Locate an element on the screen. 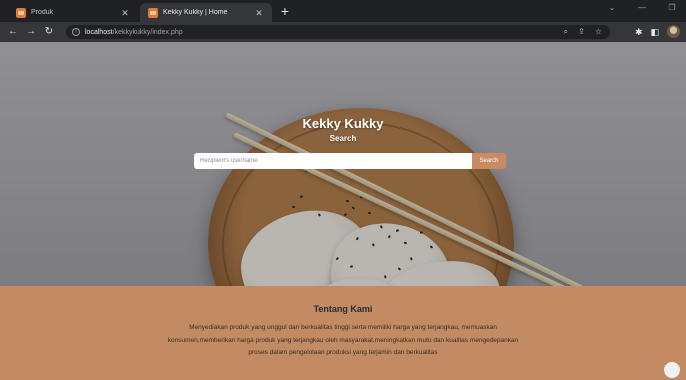  window-controls: ⌄ — ❐ is located at coordinates (642, 7).